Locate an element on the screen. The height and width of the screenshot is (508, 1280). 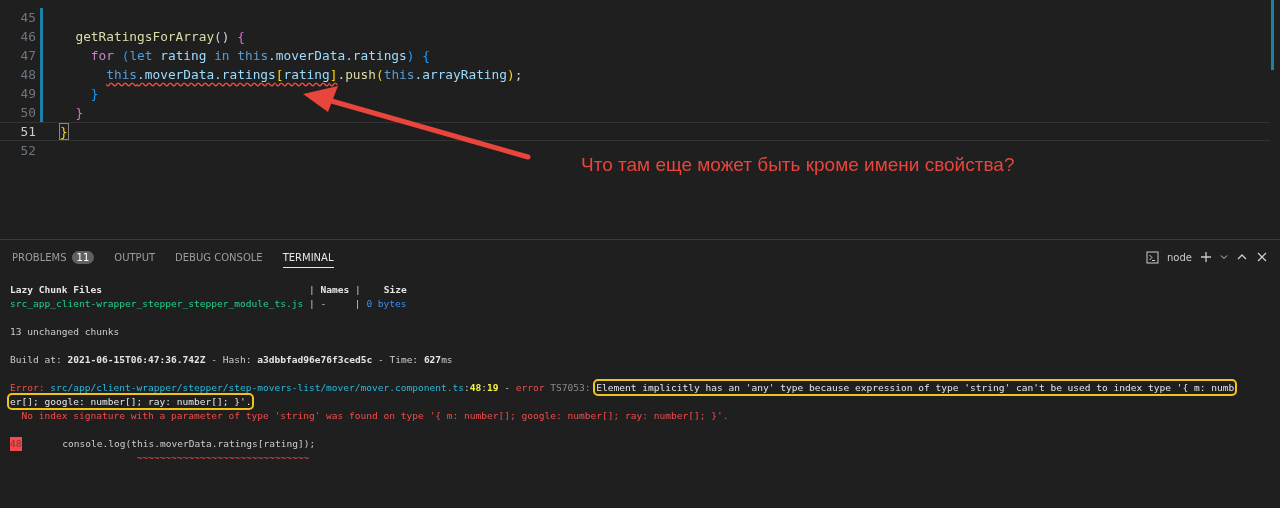
panel-tab: DEBUG CONSOLE is located at coordinates (219, 257).